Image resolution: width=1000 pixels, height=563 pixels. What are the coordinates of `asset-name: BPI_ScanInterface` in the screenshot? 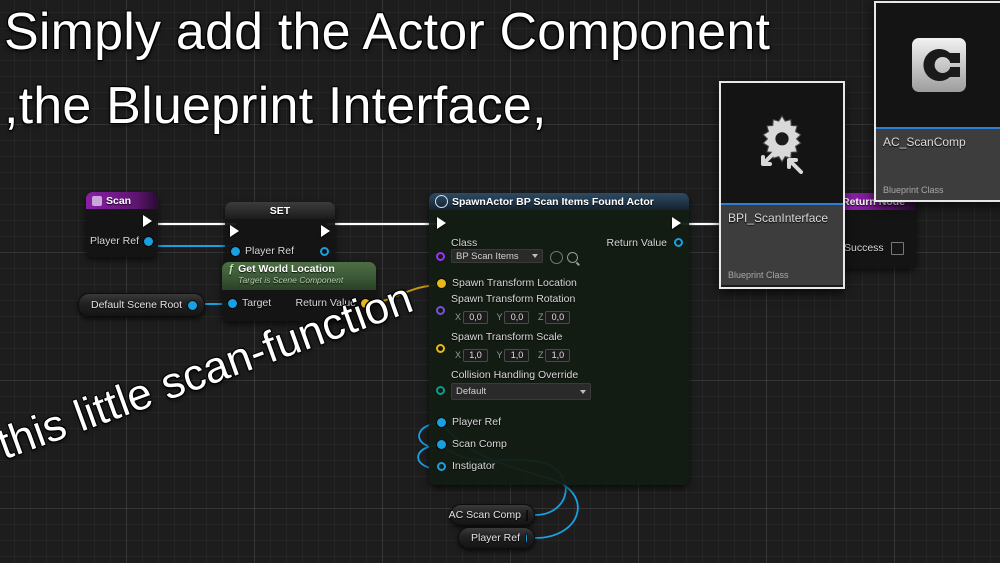 It's located at (778, 218).